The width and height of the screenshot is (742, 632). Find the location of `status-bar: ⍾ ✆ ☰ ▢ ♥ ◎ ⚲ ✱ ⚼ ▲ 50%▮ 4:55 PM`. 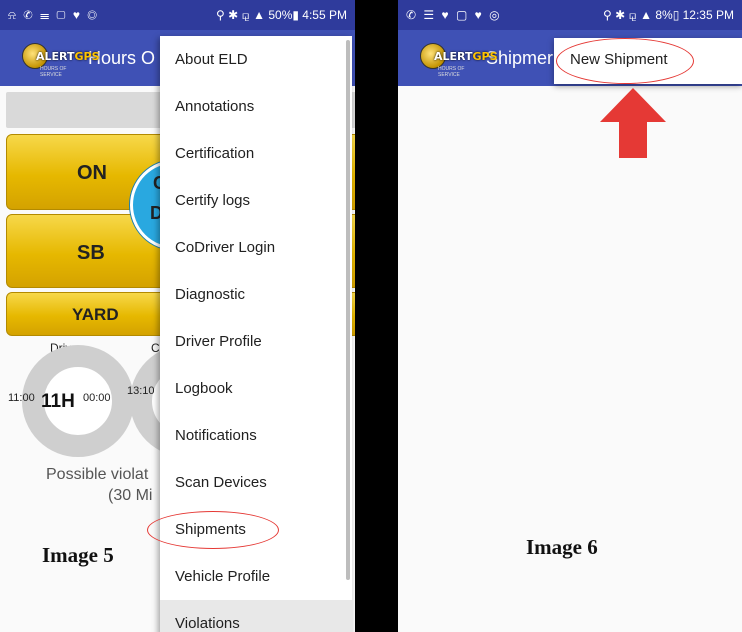

status-bar: ⍾ ✆ ☰ ▢ ♥ ◎ ⚲ ✱ ⚼ ▲ 50%▮ 4:55 PM is located at coordinates (177, 15).